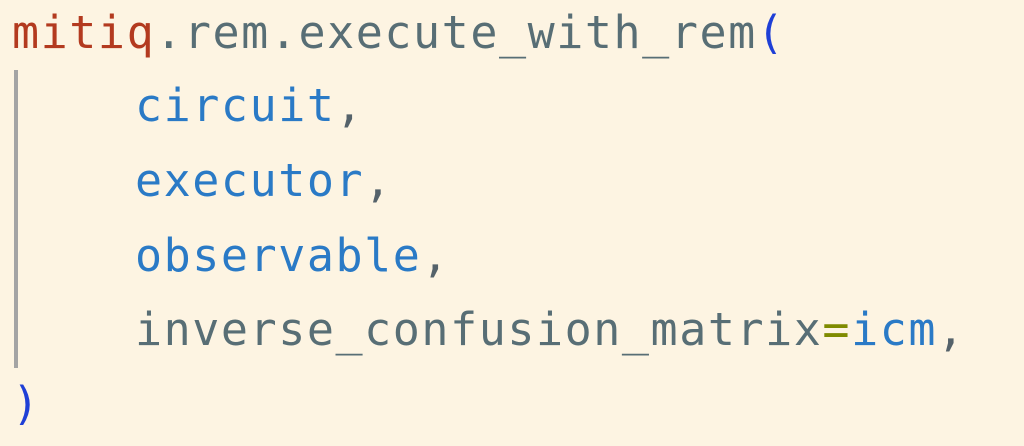 The image size is (1024, 446). What do you see at coordinates (771, 32) in the screenshot?
I see `open-parenthesis: (` at bounding box center [771, 32].